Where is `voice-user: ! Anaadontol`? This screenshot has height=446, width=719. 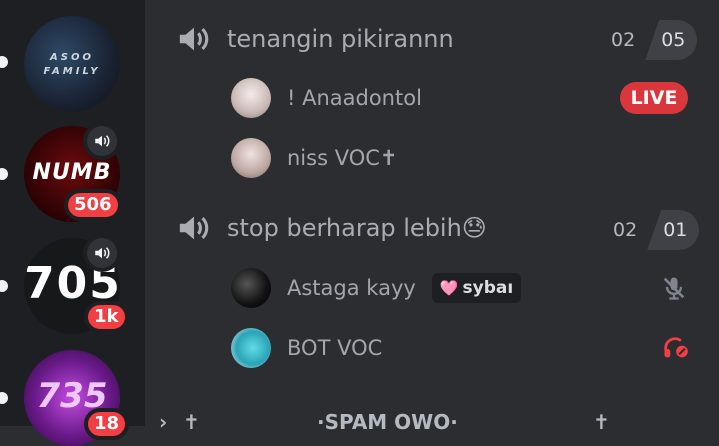
voice-user: ! Anaadontol is located at coordinates (326, 98).